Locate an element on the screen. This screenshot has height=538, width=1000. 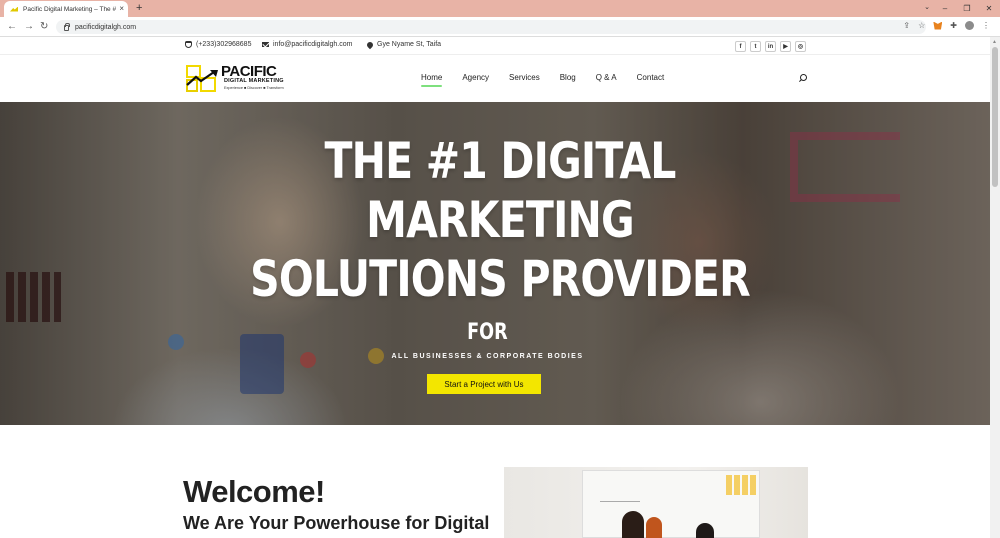
window-close-icon: ✕ is located at coordinates (989, 8).